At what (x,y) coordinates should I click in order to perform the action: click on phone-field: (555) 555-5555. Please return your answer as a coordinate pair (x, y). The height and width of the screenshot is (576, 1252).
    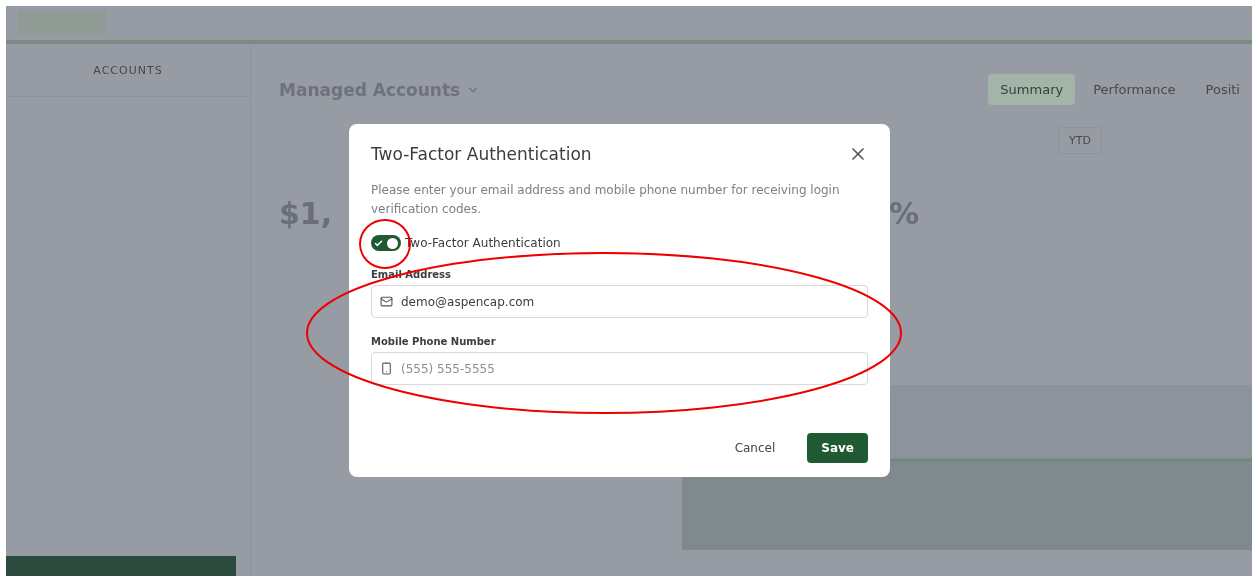
    Looking at the image, I should click on (619, 368).